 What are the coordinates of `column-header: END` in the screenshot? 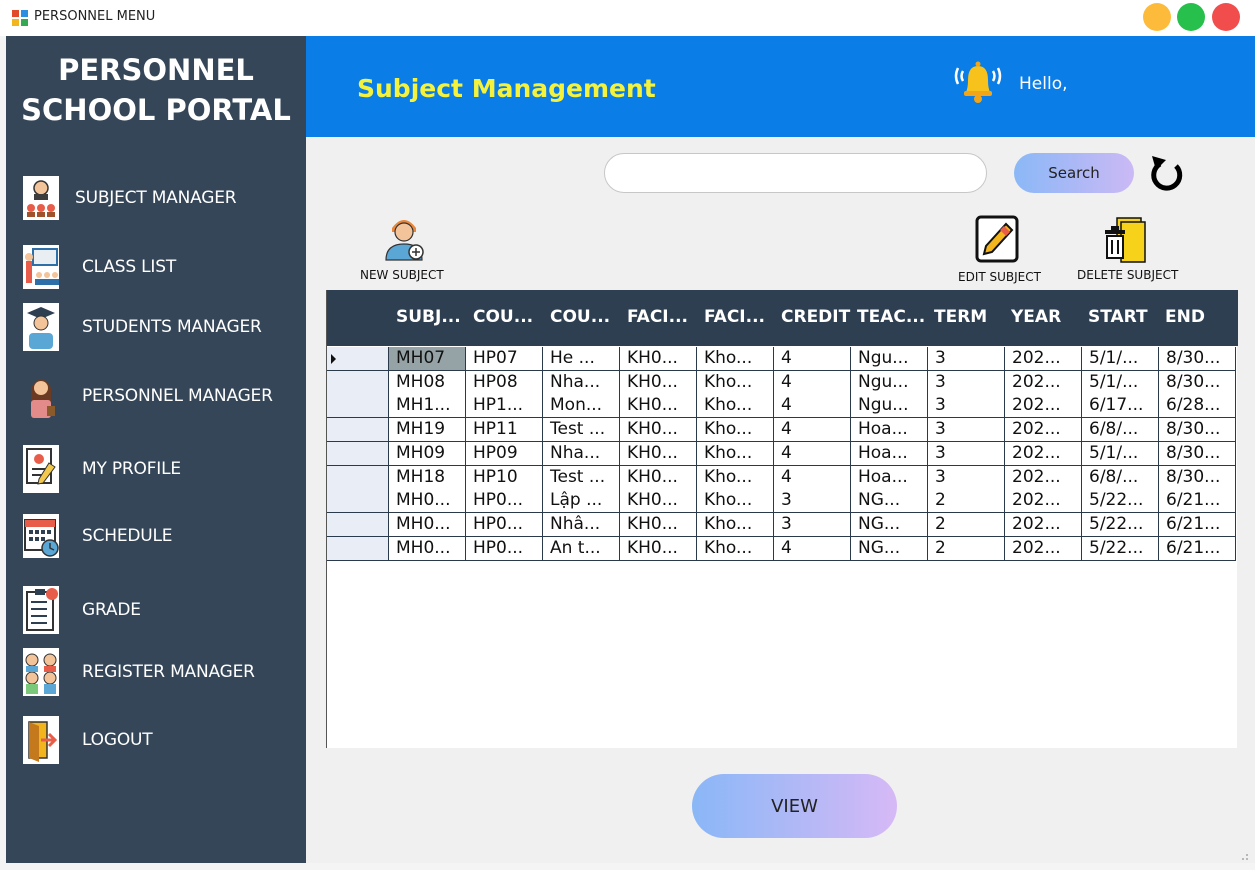 It's located at (1201, 317).